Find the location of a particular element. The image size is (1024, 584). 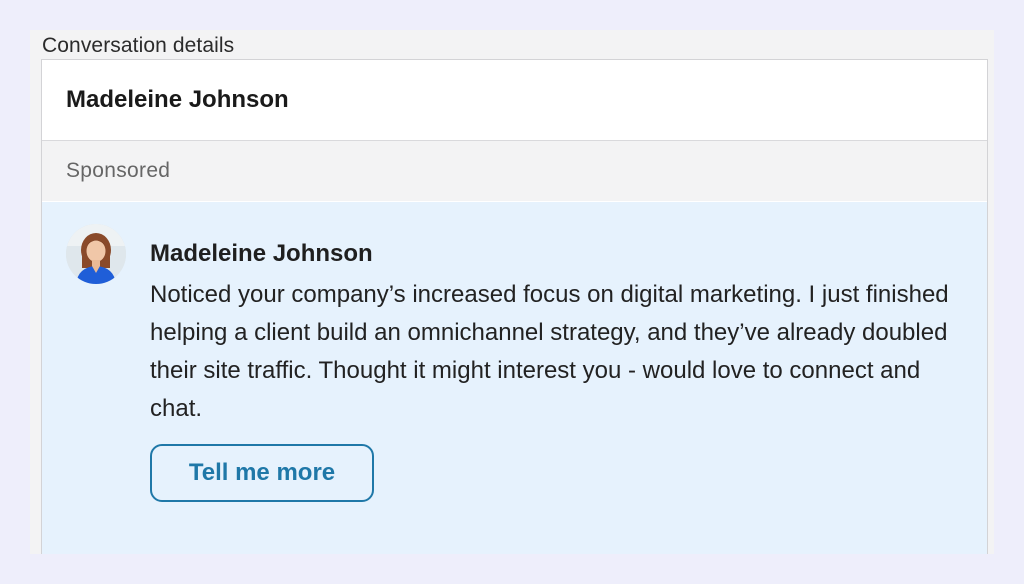

conversation-header: Madeleine Johnson is located at coordinates (514, 100).